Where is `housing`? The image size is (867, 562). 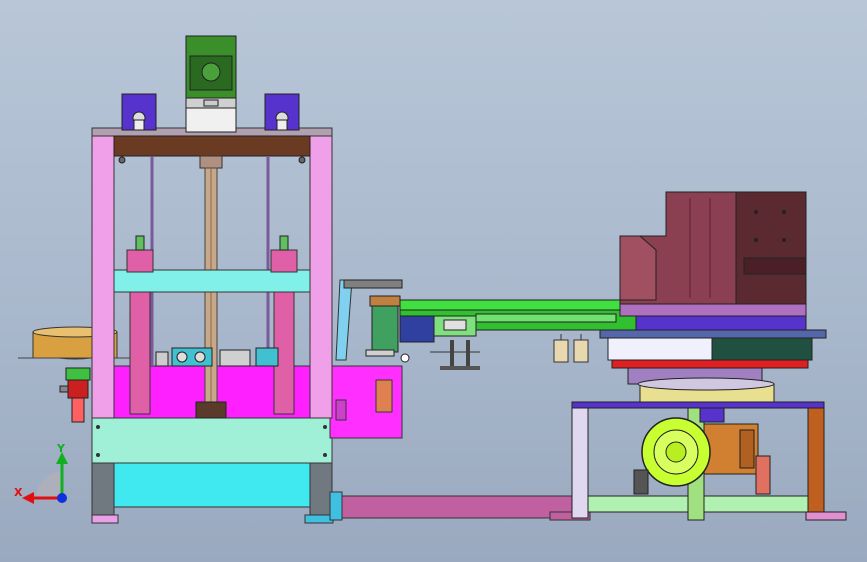
housing is located at coordinates (713, 248).